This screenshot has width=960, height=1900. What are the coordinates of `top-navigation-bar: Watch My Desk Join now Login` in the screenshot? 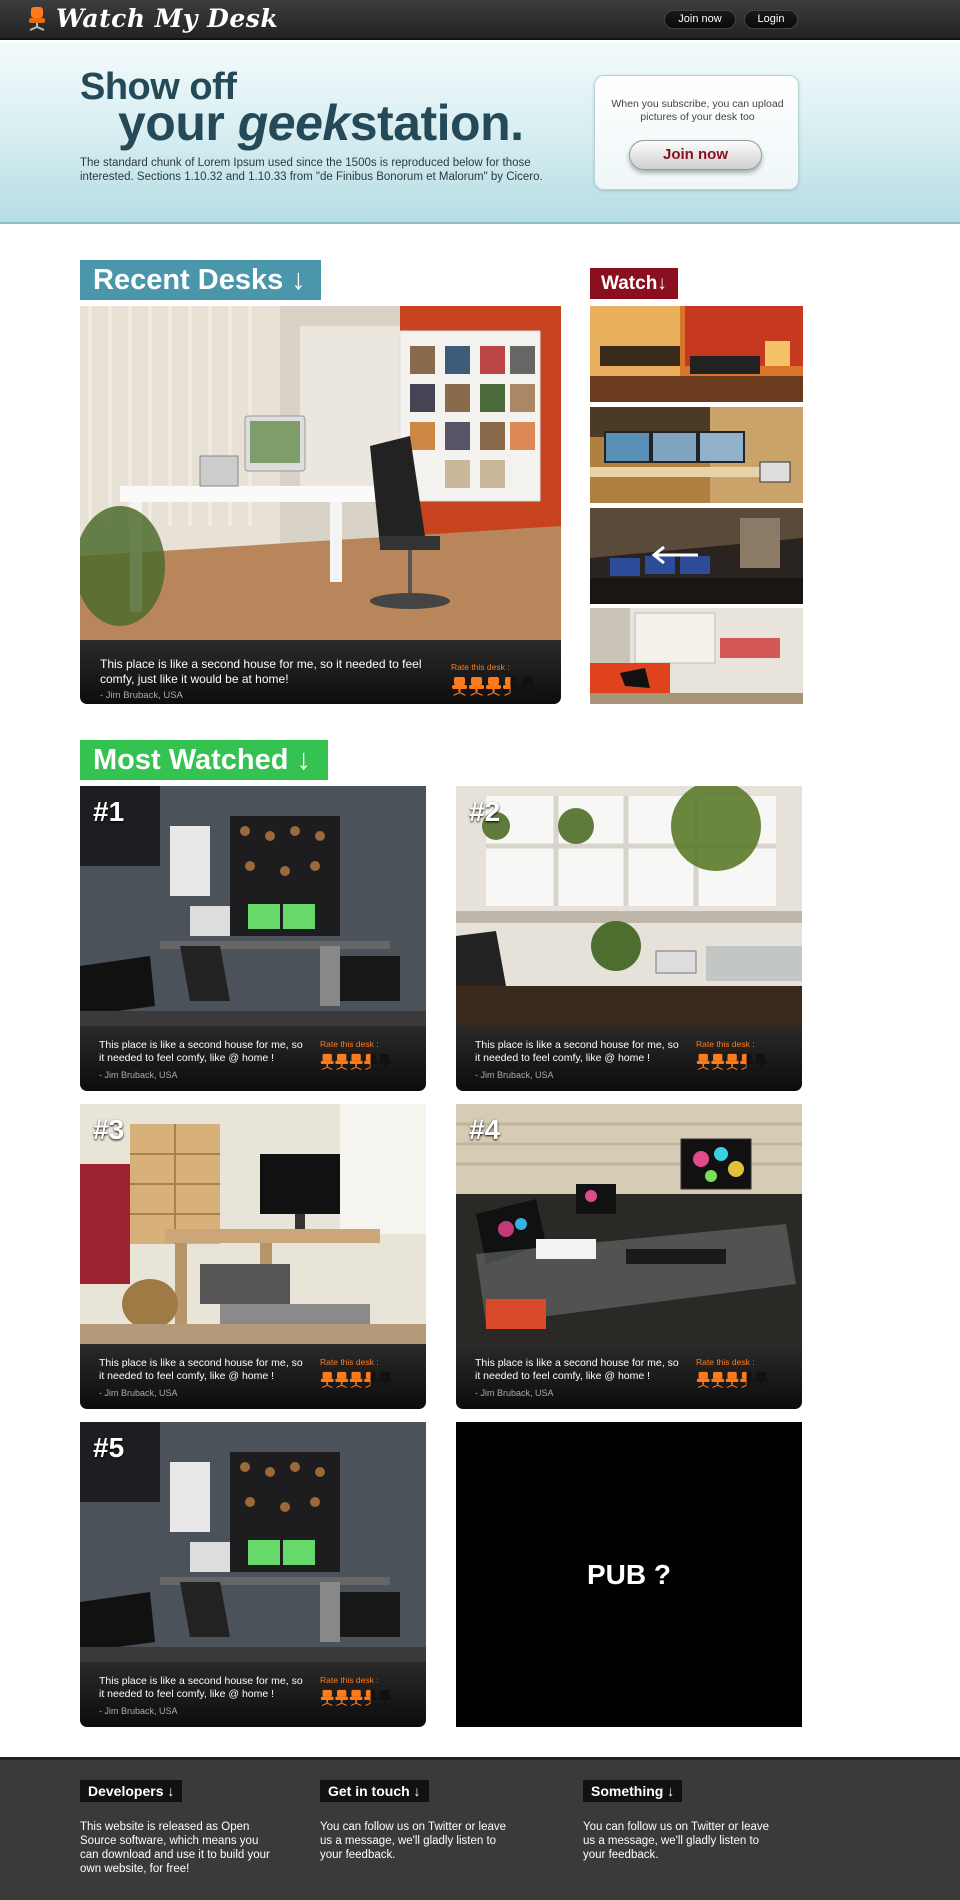 It's located at (480, 20).